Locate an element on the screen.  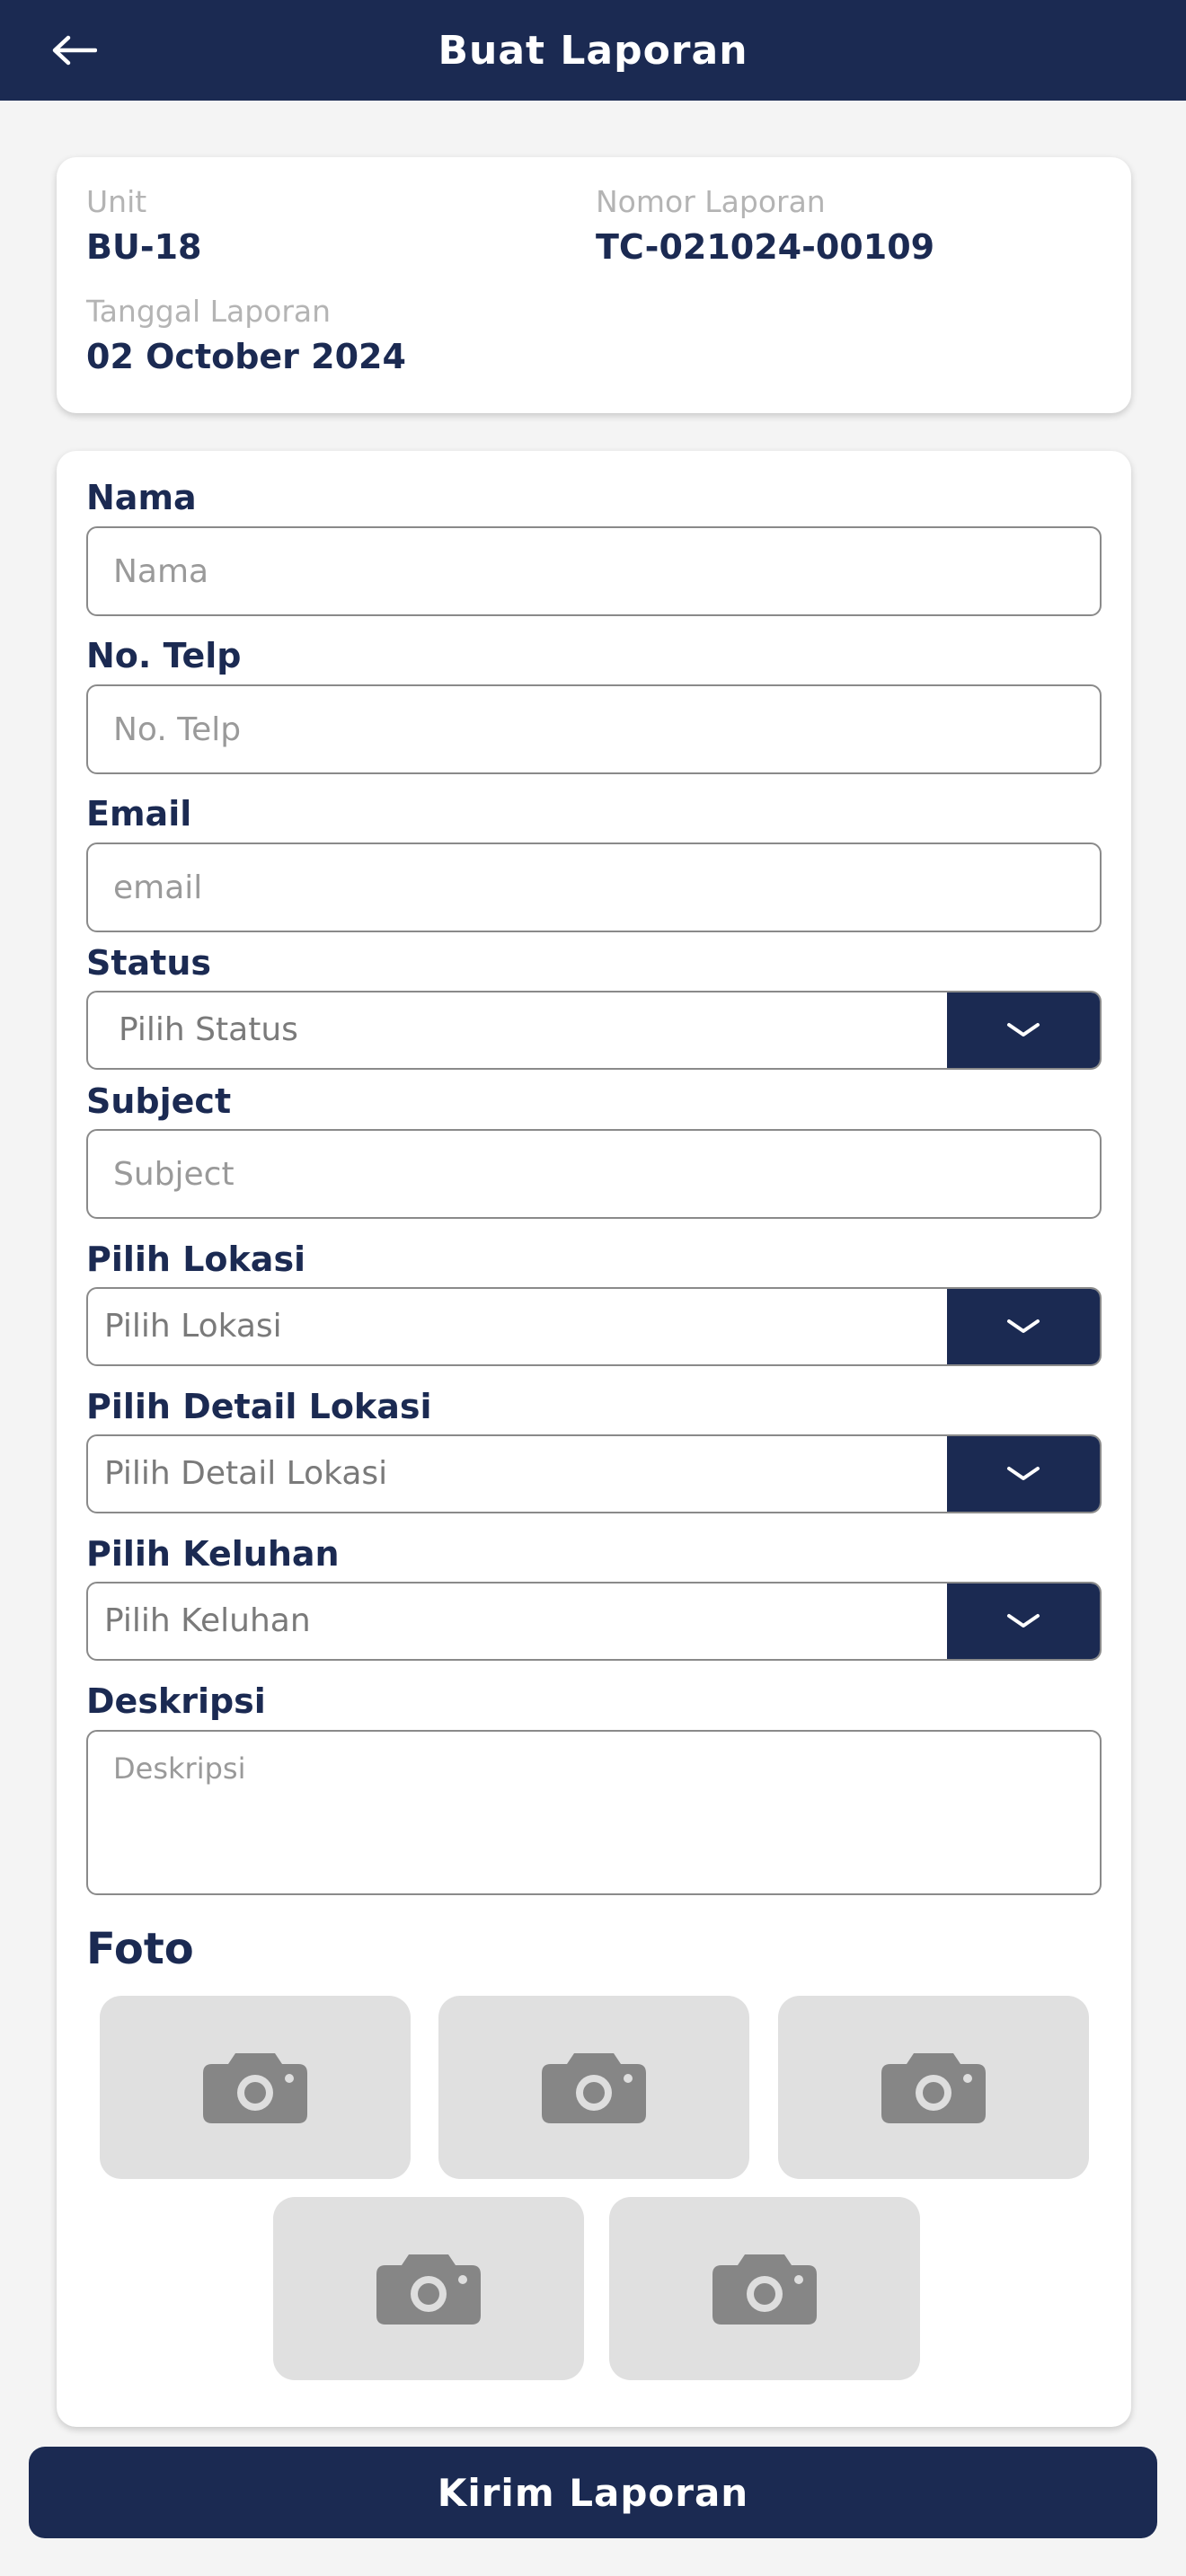
foto-title: Foto is located at coordinates (140, 1949).